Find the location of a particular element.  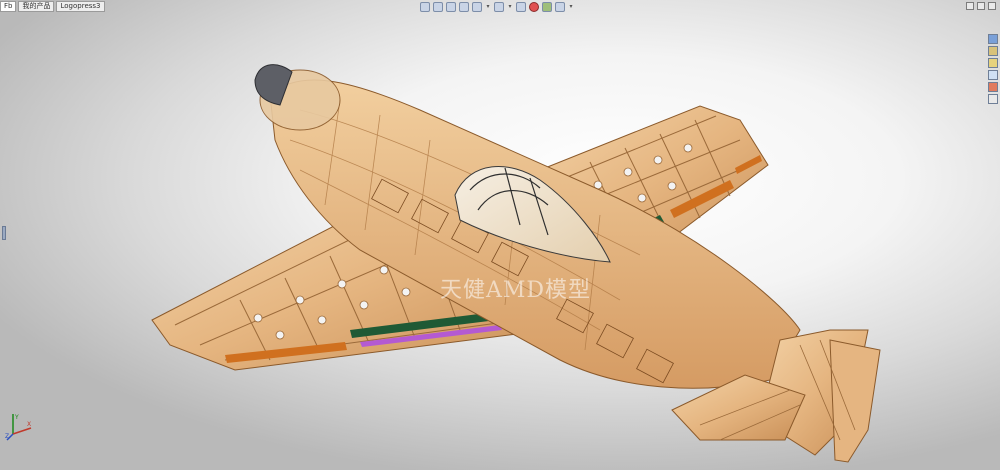

reference-triad-icon: Y X Z is located at coordinates (18, 427).